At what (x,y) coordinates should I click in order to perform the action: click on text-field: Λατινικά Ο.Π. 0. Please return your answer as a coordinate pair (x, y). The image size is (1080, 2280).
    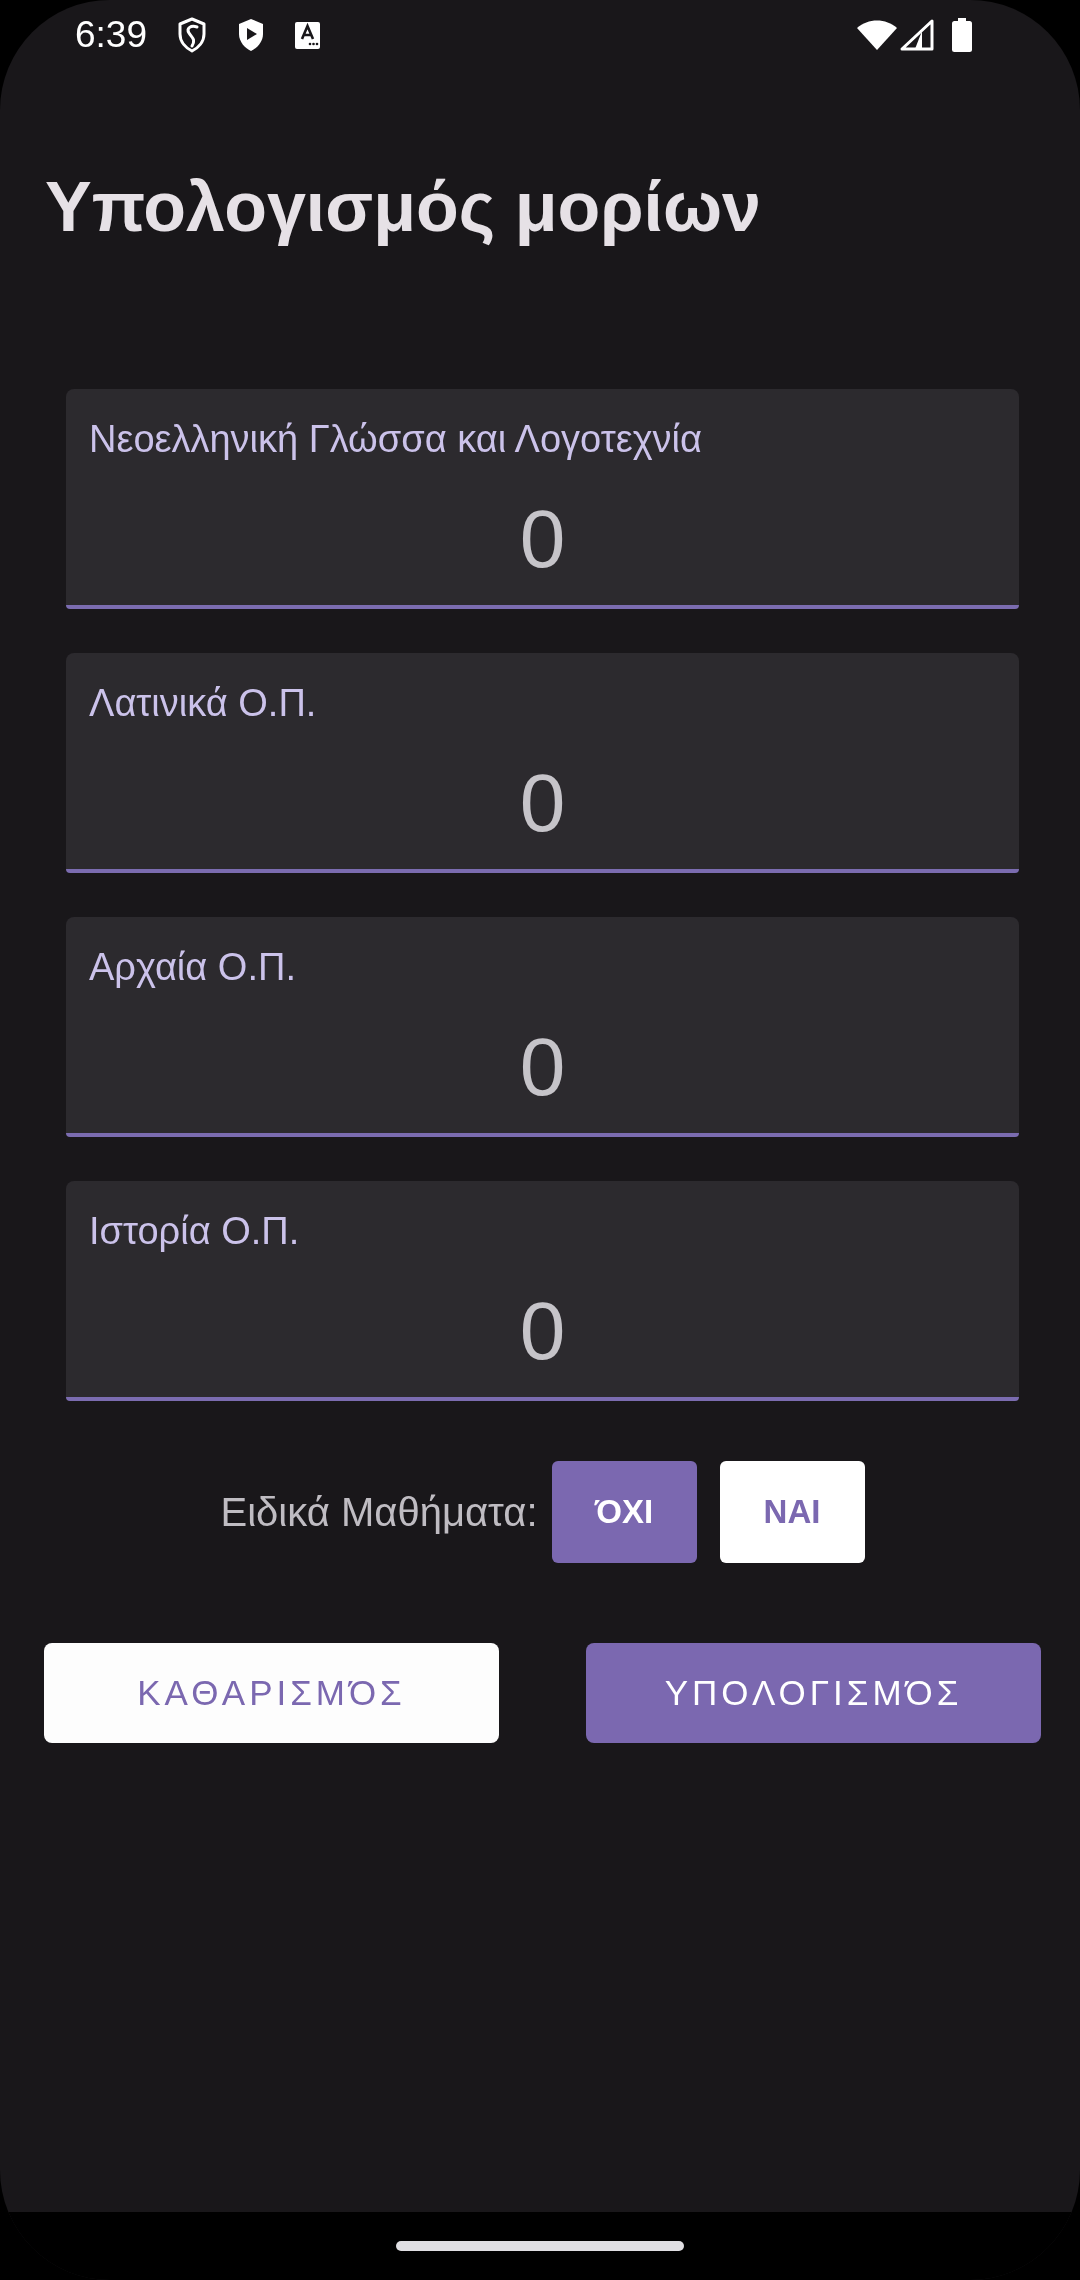
    Looking at the image, I should click on (542, 763).